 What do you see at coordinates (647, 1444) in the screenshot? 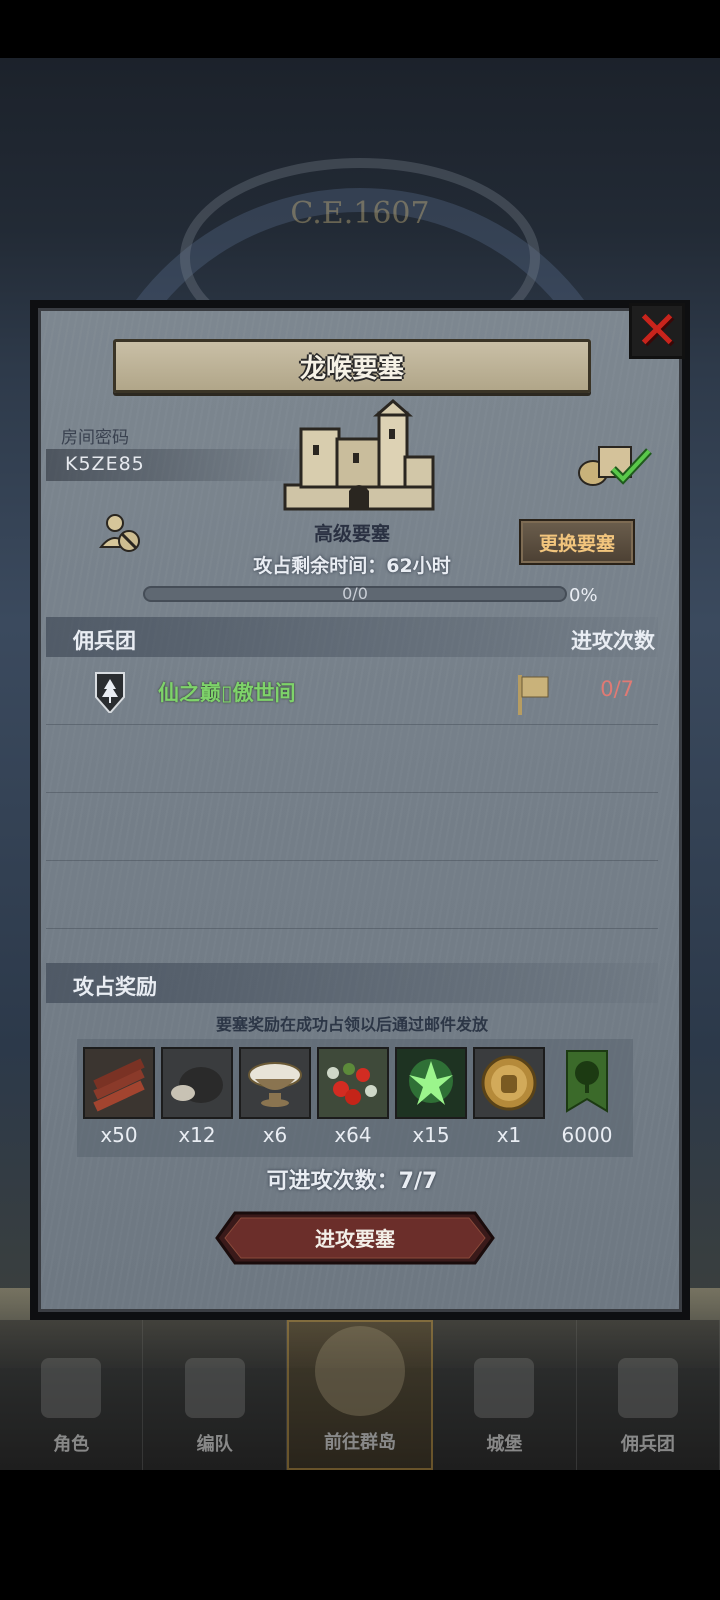
I see `nav-label: 佣兵团` at bounding box center [647, 1444].